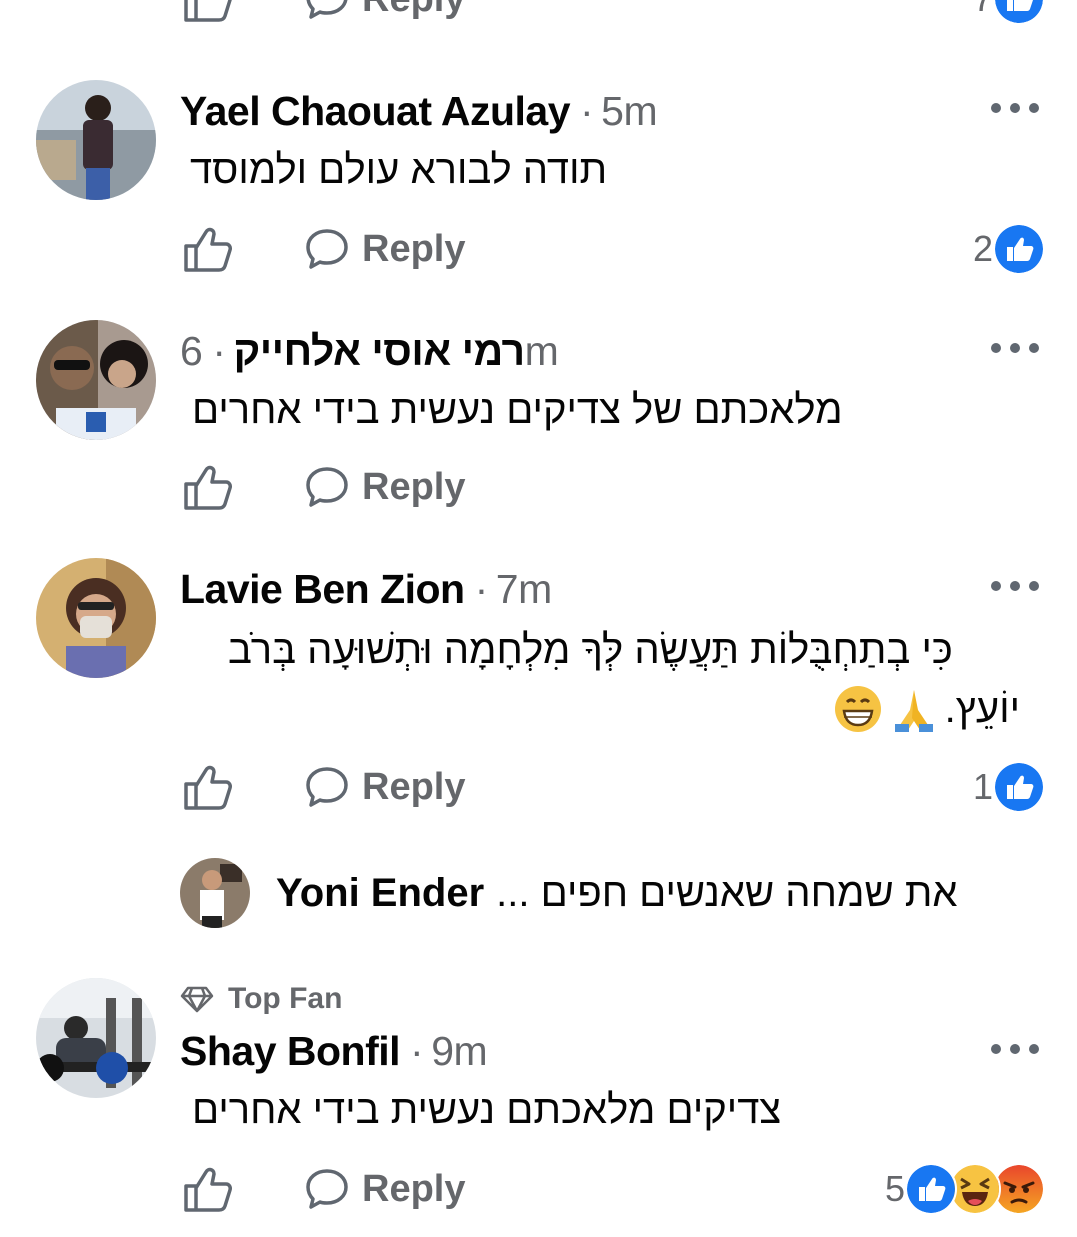  Describe the element at coordinates (629, 111) in the screenshot. I see `timestamp: 5m` at that location.